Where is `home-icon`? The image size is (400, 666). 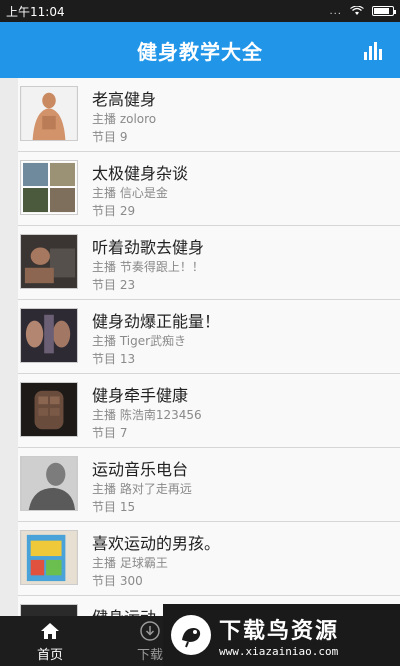 home-icon is located at coordinates (50, 630).